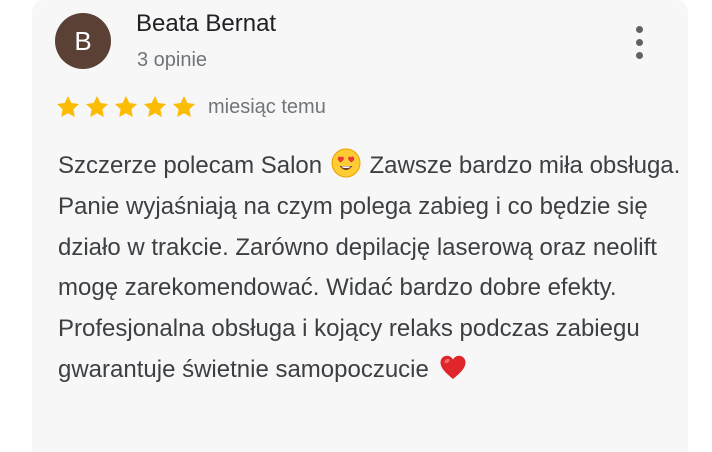 The width and height of the screenshot is (712, 452). I want to click on avatar: B, so click(83, 41).